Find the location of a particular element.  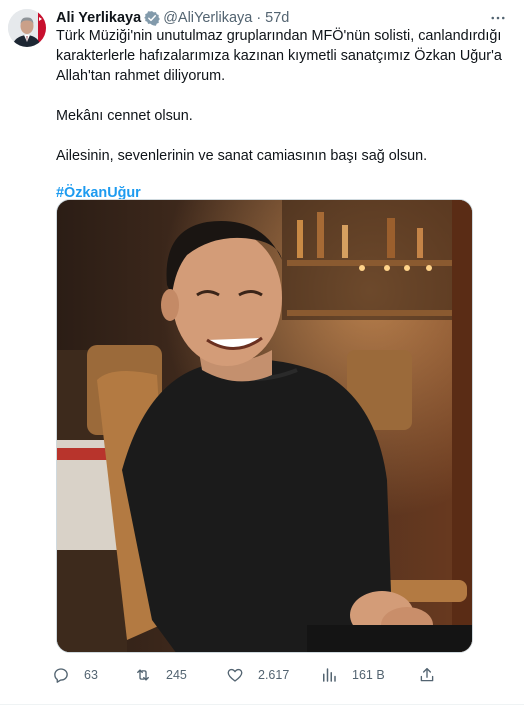

like-button: 2.617 is located at coordinates (257, 675).